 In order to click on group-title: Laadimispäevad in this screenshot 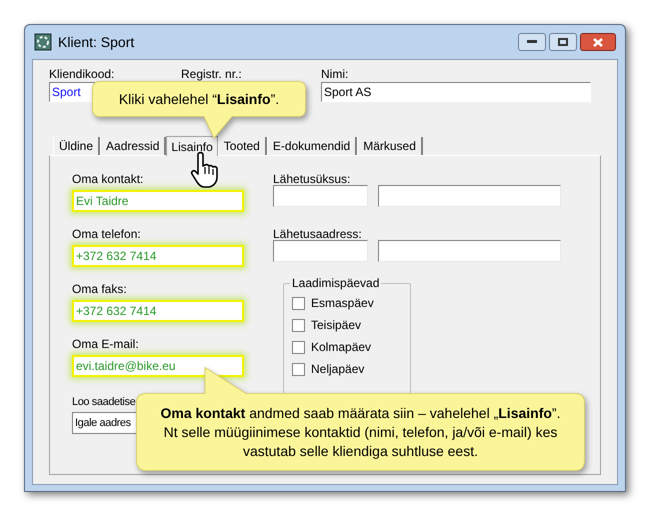, I will do `click(336, 283)`.